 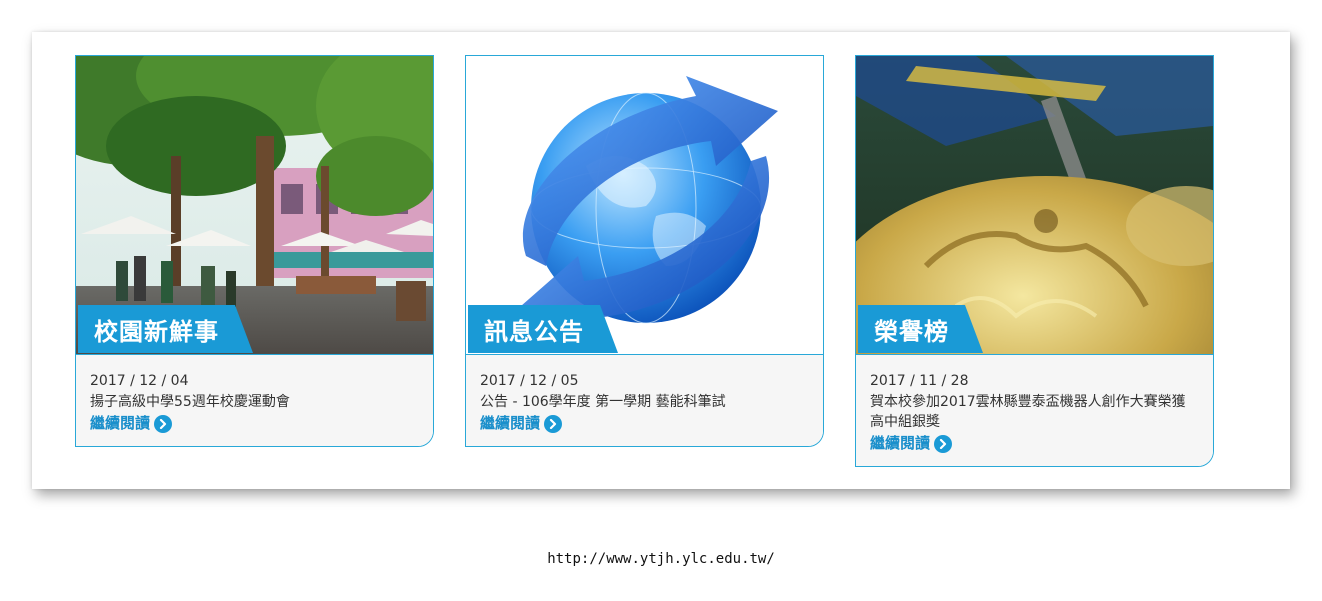 What do you see at coordinates (254, 205) in the screenshot?
I see `campus-photo: 校園新鮮事` at bounding box center [254, 205].